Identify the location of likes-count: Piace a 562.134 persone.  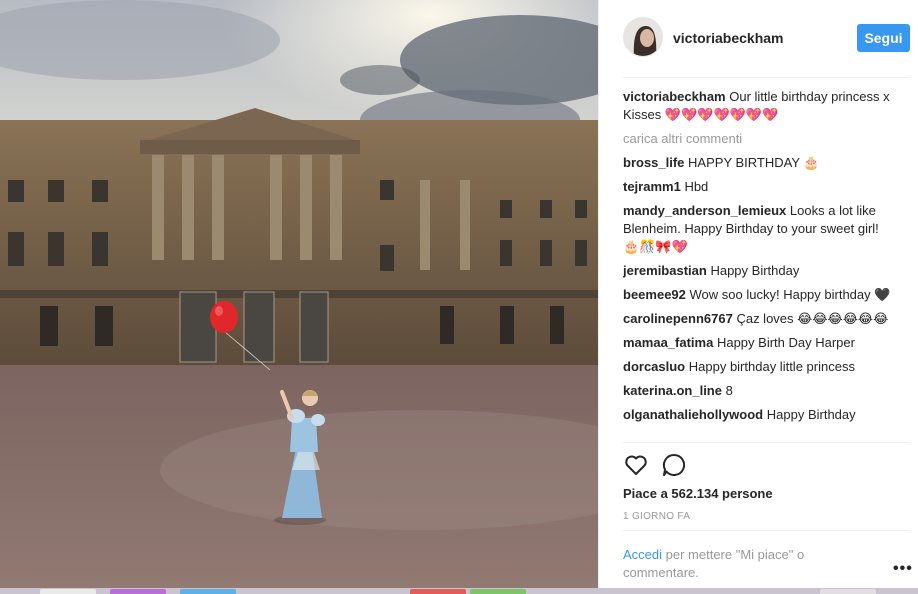
(698, 493).